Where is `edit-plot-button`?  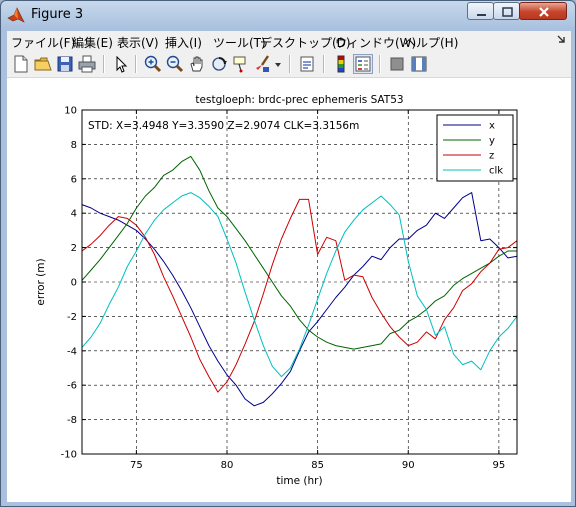 edit-plot-button is located at coordinates (121, 64).